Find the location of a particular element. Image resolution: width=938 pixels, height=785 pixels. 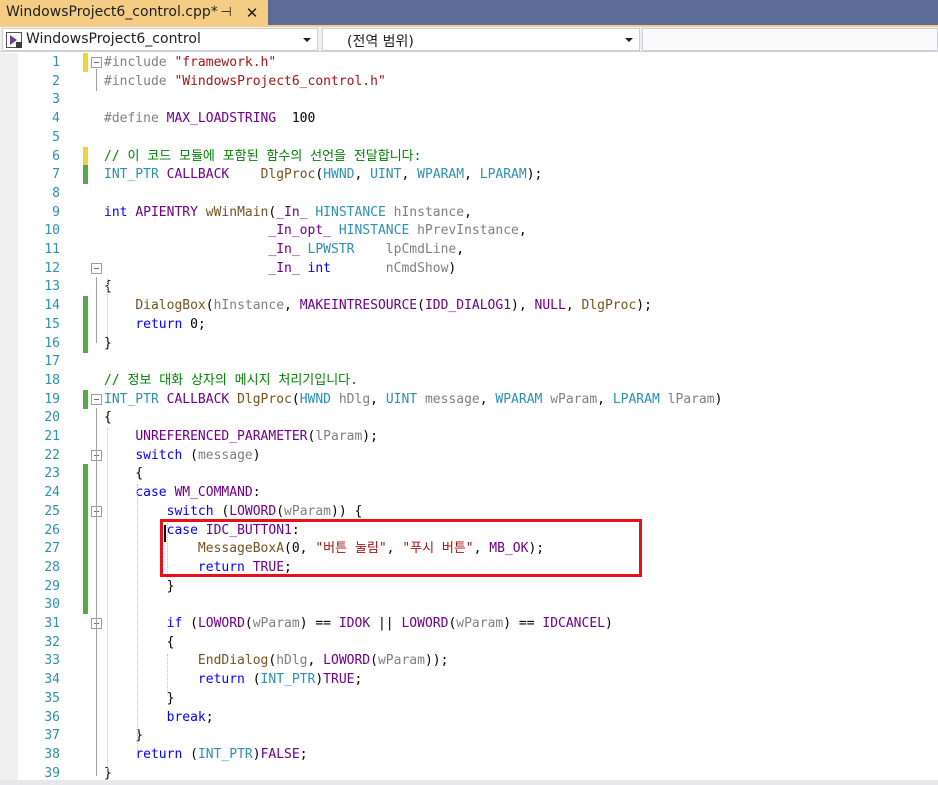

code-token: { is located at coordinates (124, 474).